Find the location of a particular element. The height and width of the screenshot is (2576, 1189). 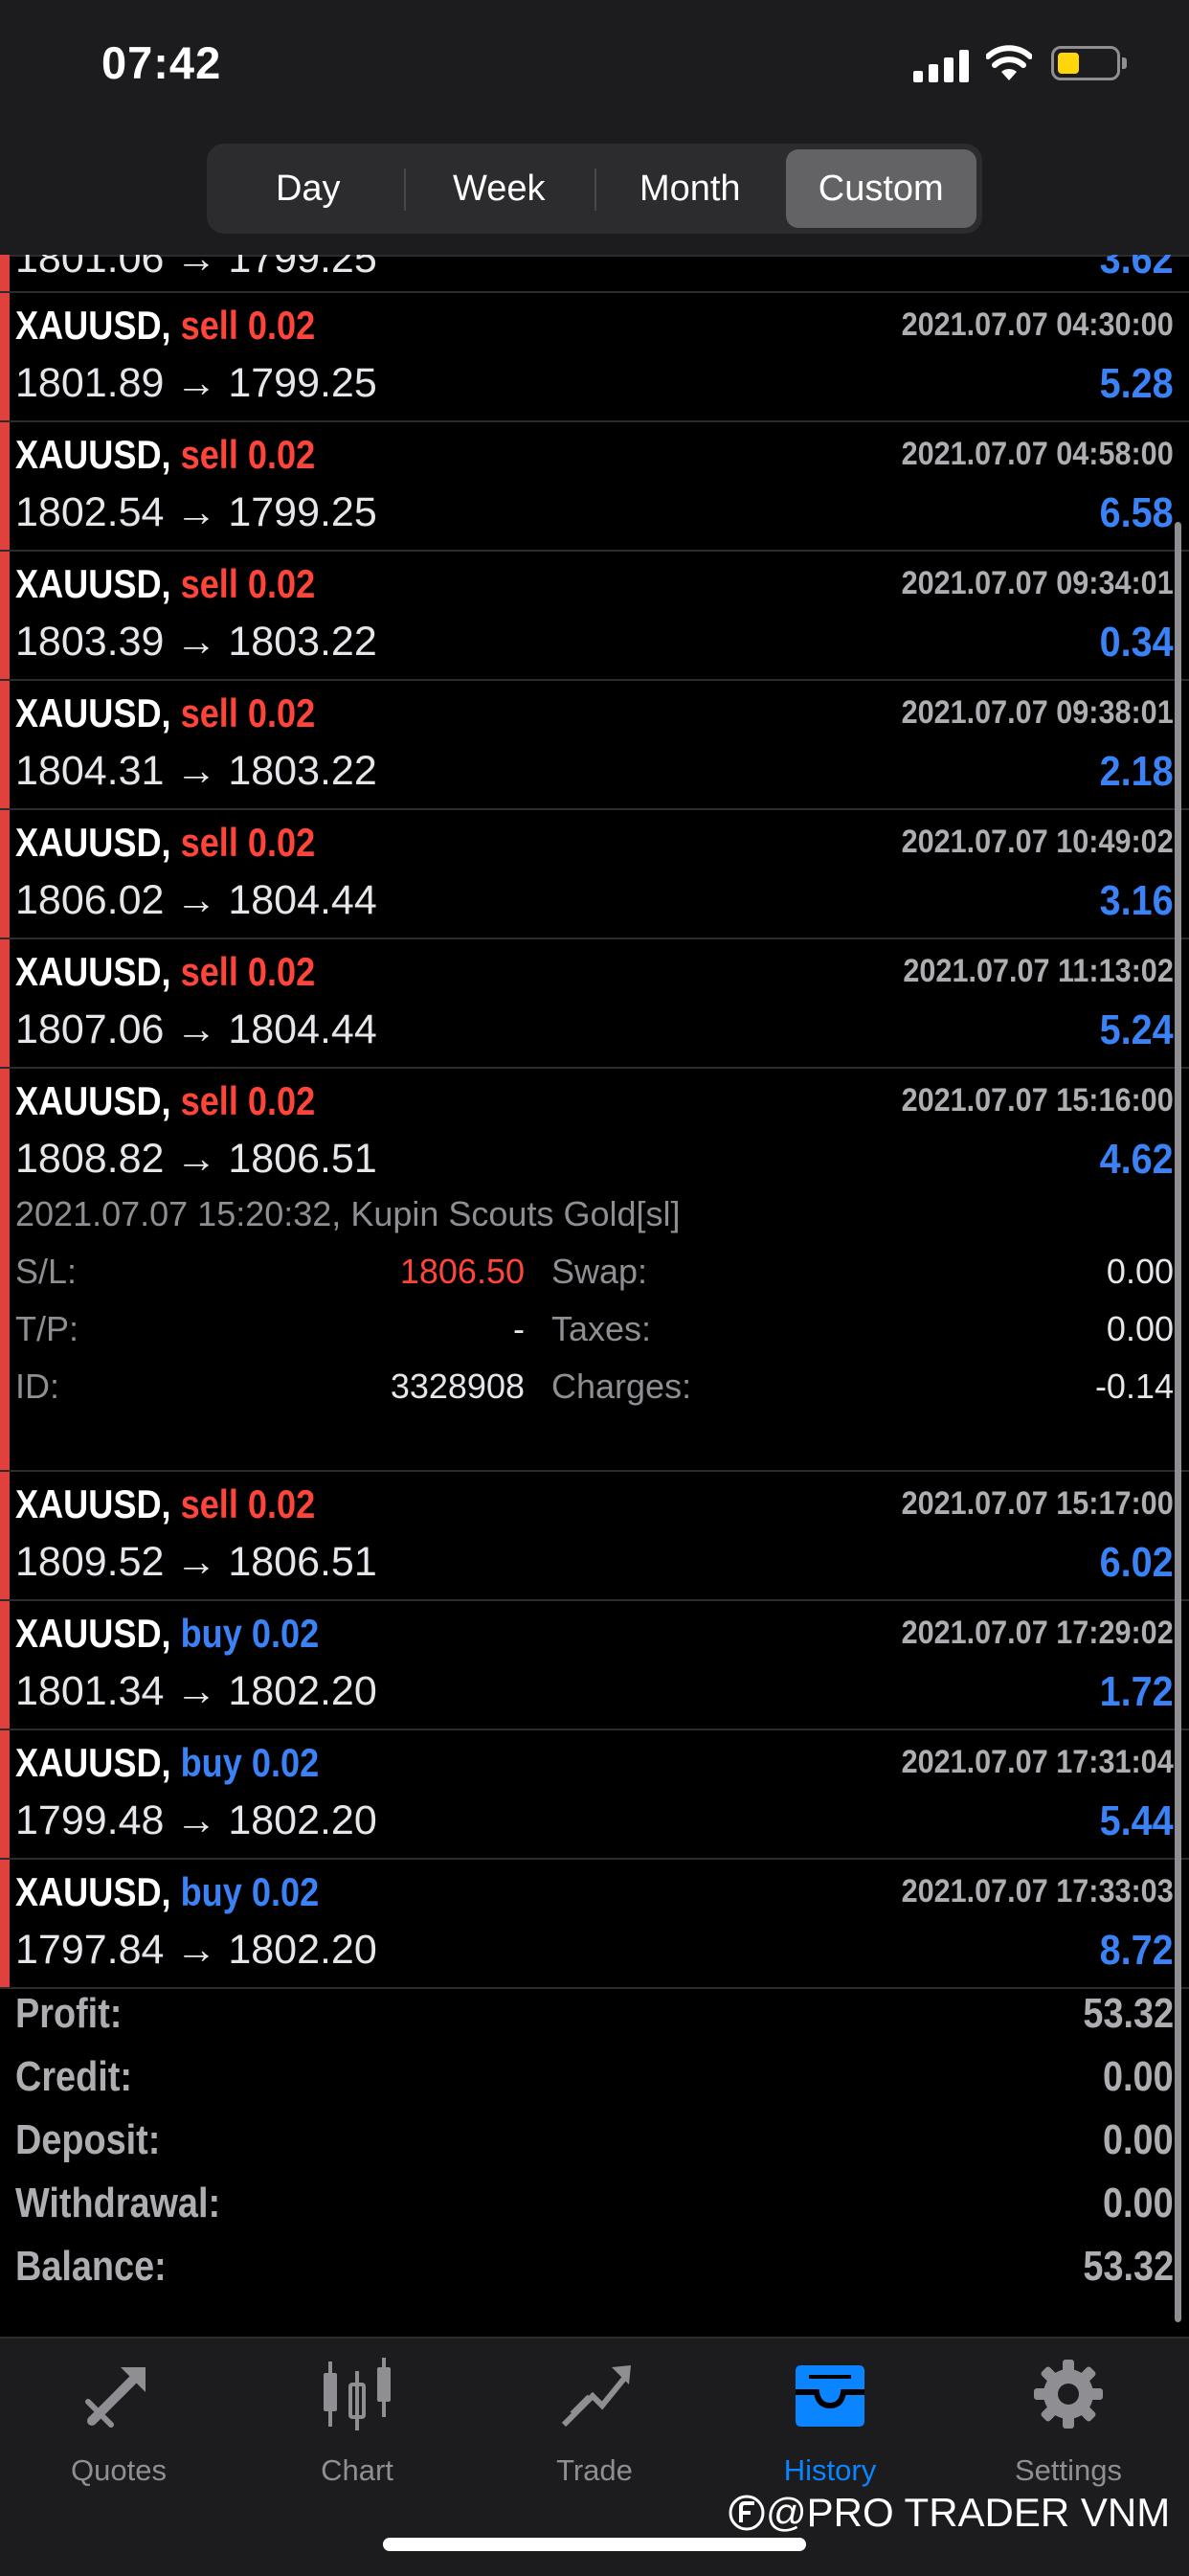

summary-label: Withdrawal: is located at coordinates (118, 2203).